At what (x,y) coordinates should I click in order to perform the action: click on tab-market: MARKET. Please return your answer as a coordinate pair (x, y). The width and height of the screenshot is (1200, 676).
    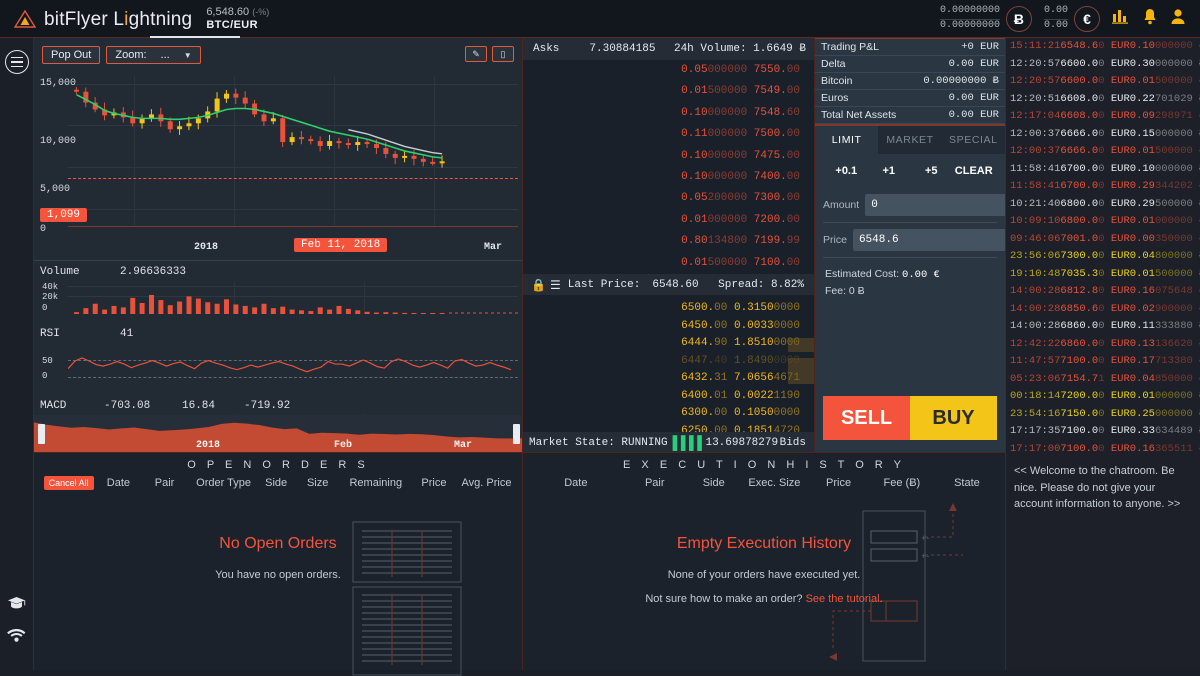
    Looking at the image, I should click on (910, 140).